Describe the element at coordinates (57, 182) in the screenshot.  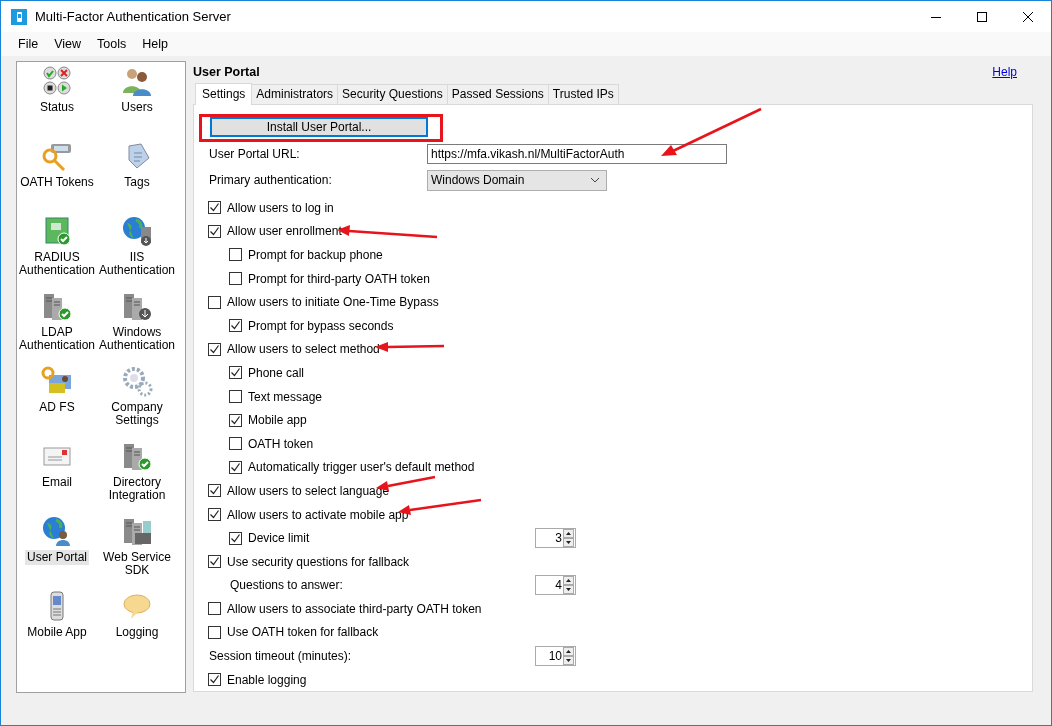
I see `sidebar-item: OATH Tokens` at that location.